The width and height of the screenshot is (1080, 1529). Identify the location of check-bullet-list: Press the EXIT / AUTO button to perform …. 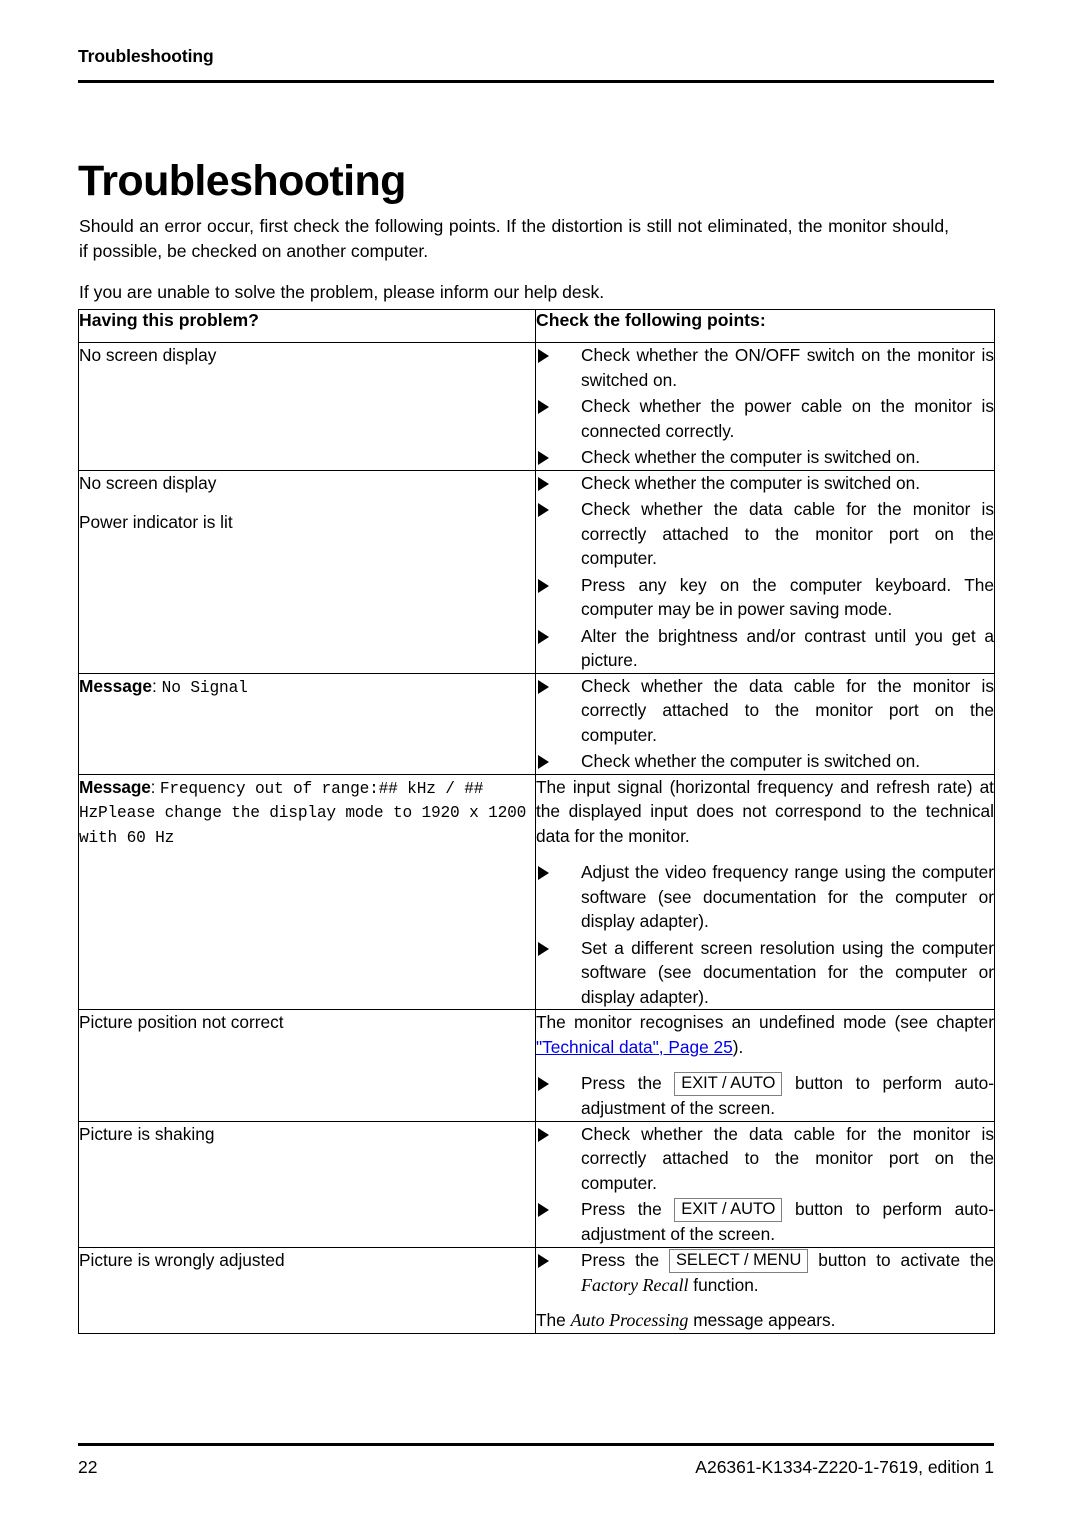
(765, 1096).